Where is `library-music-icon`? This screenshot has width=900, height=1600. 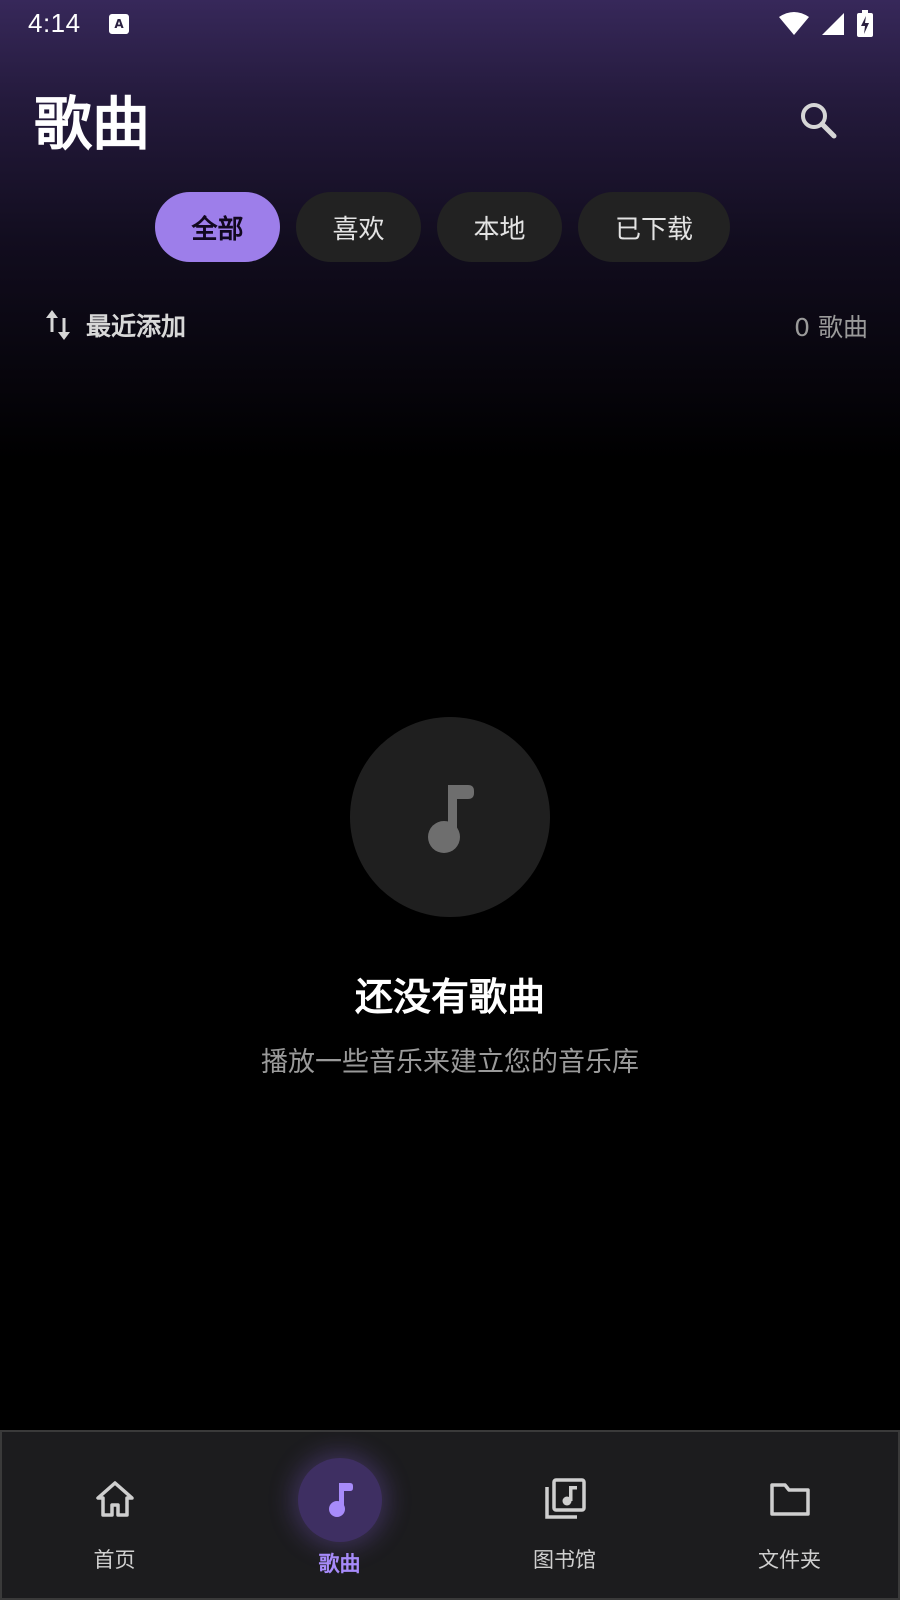
library-music-icon is located at coordinates (565, 1498).